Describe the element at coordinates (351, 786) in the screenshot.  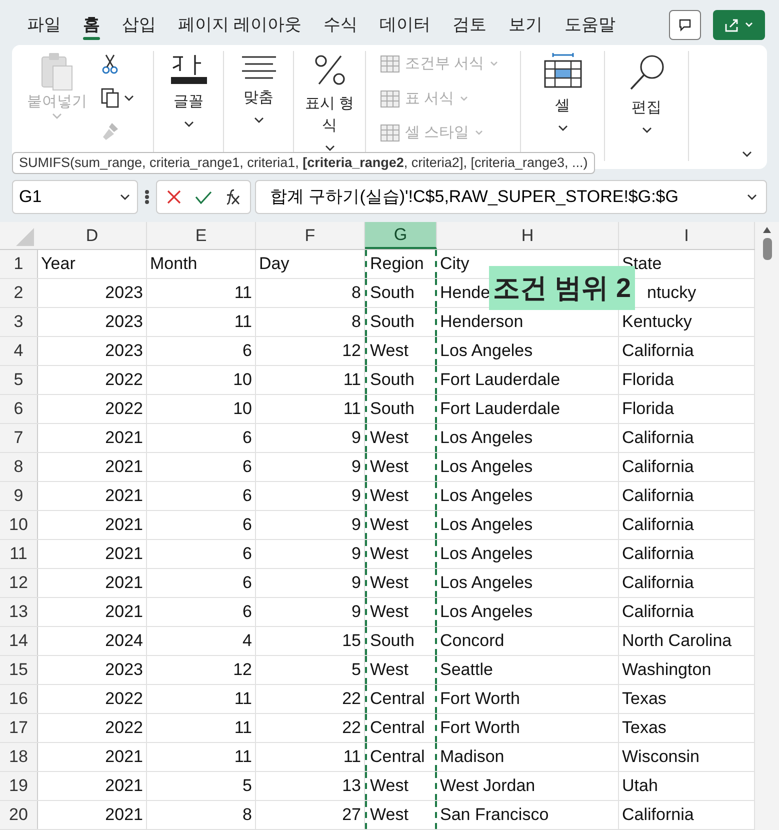
I see `cell-text: 13` at that location.